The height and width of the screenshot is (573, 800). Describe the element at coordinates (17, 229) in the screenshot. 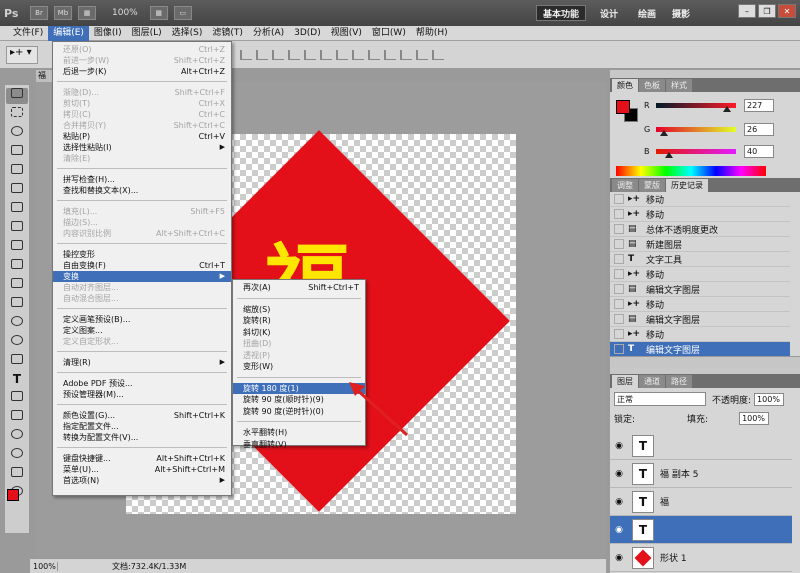

I see `brush-tool-icon` at that location.